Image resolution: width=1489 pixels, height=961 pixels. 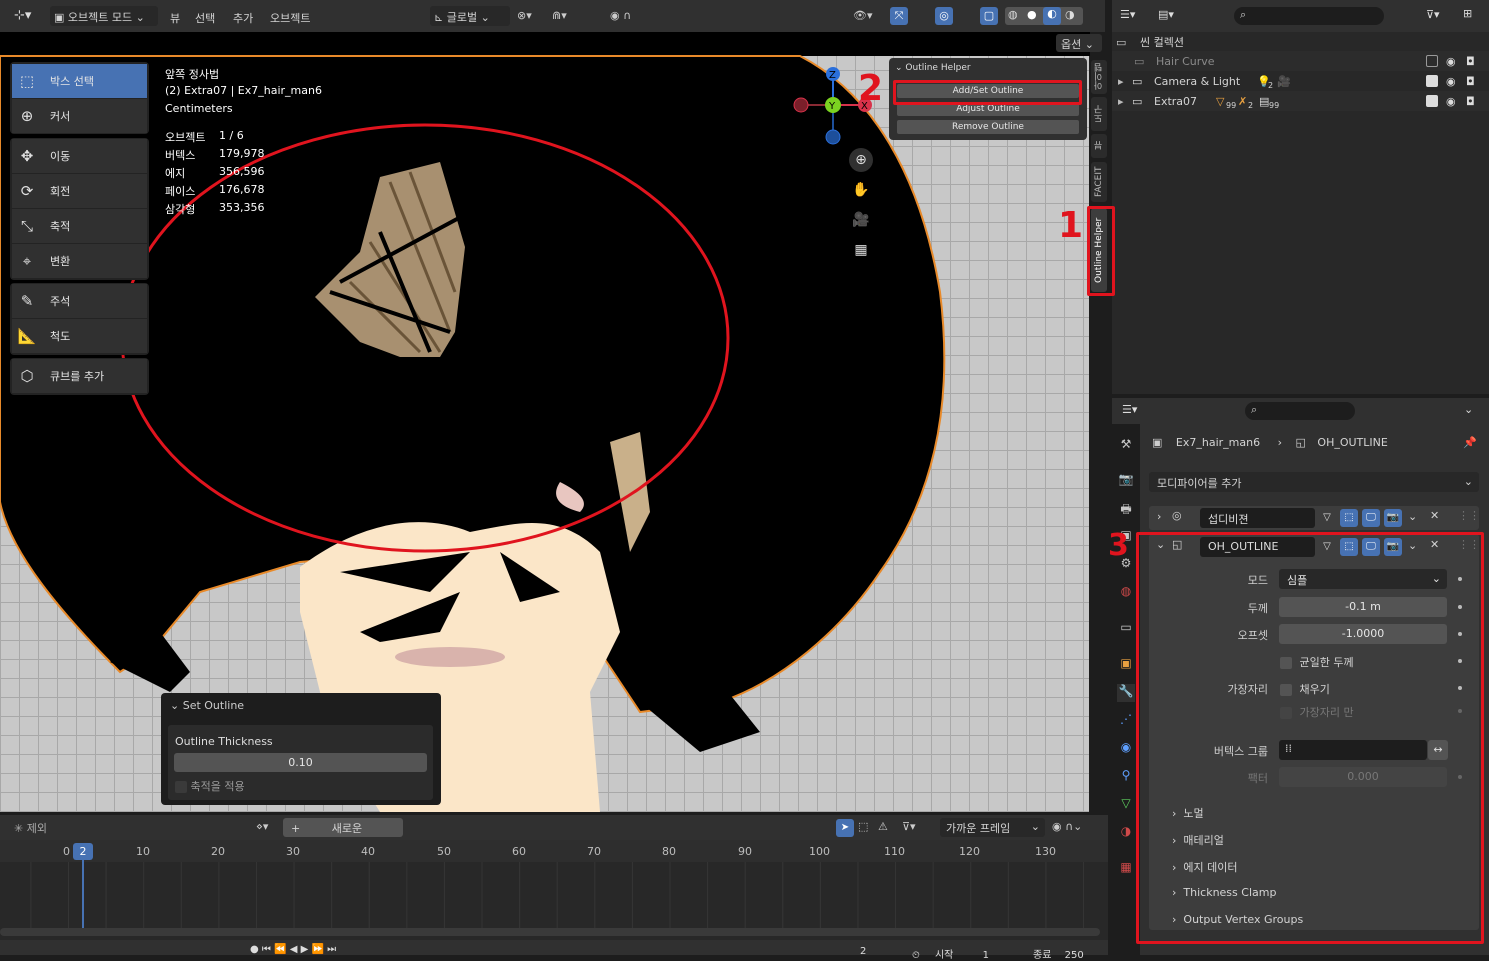 I want to click on data-tab-icon: ▽, so click(x=1126, y=805).